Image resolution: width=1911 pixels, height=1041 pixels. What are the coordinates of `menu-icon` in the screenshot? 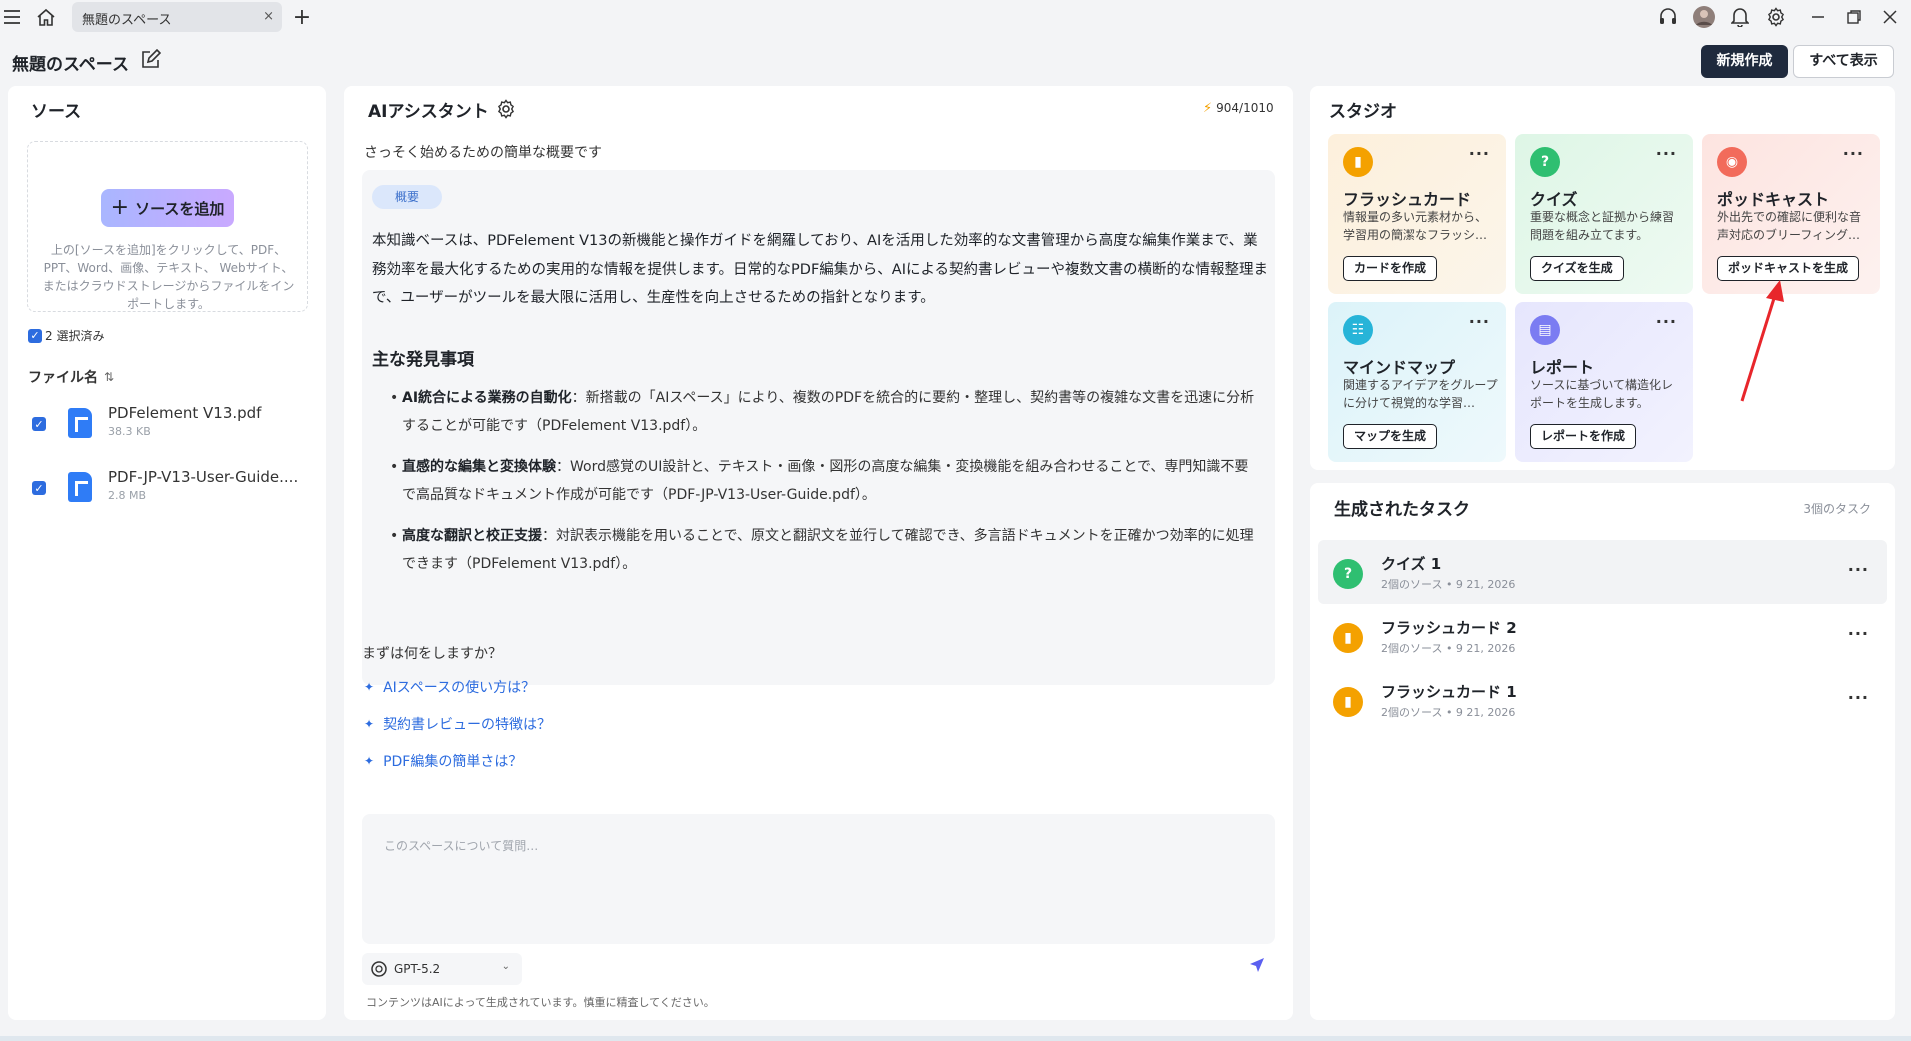 It's located at (12, 17).